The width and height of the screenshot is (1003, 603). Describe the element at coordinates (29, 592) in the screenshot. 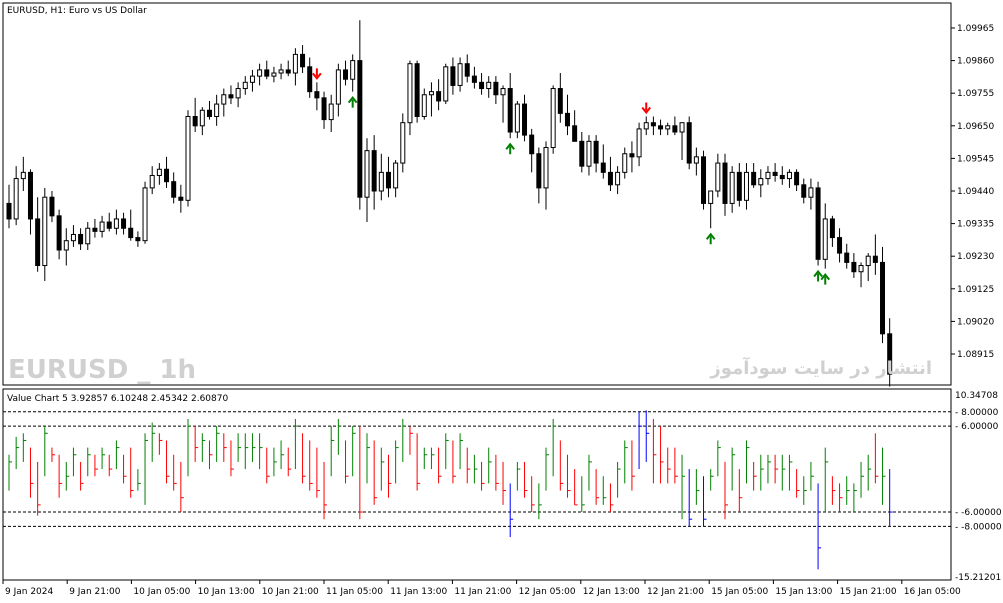

I see `time-label: 9 Jan 2024` at that location.